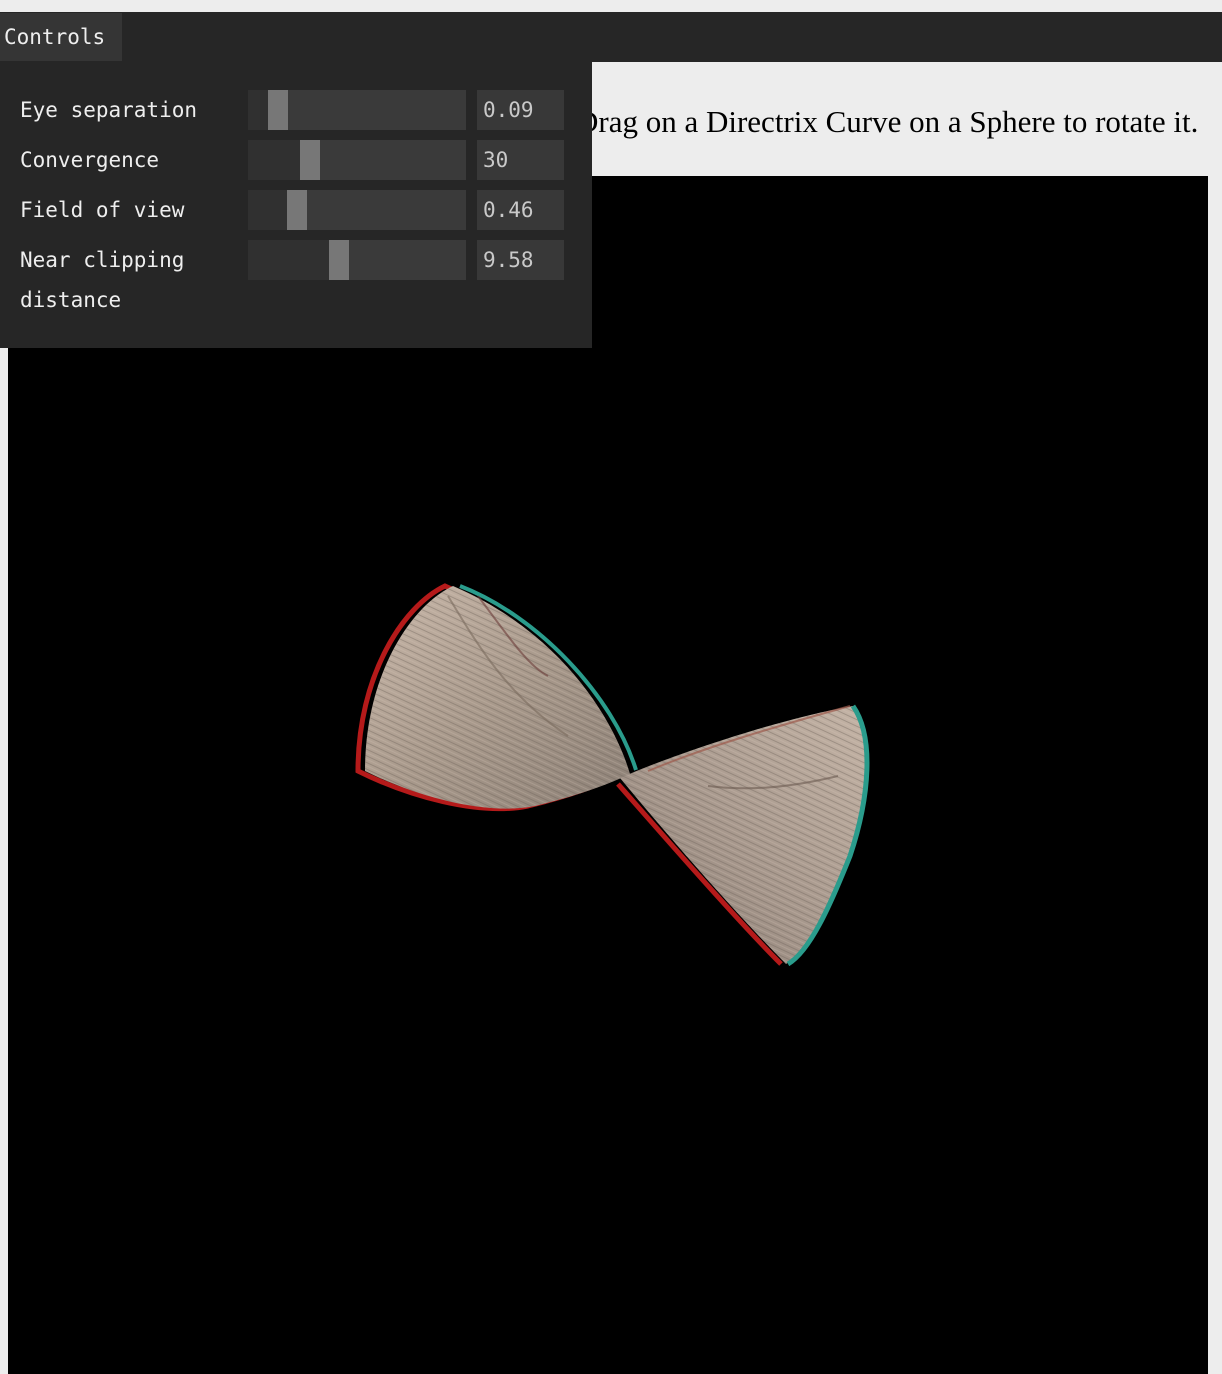 Image resolution: width=1222 pixels, height=1374 pixels. I want to click on control-row-near-clipping: Near clipping distance, so click(296, 280).